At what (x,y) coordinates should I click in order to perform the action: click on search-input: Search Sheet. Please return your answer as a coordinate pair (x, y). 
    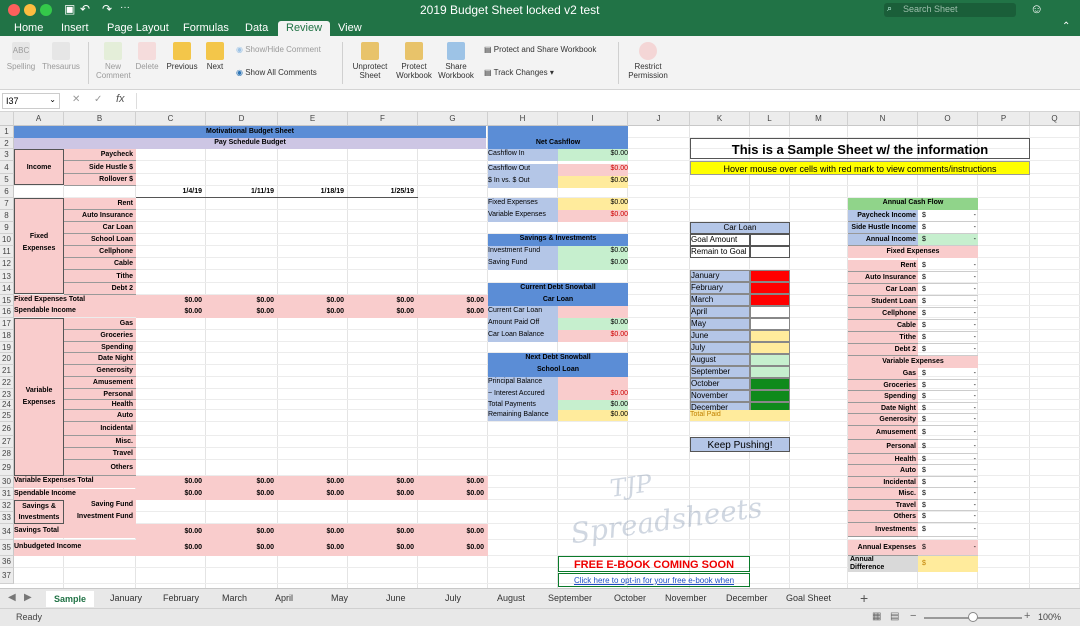
    Looking at the image, I should click on (930, 9).